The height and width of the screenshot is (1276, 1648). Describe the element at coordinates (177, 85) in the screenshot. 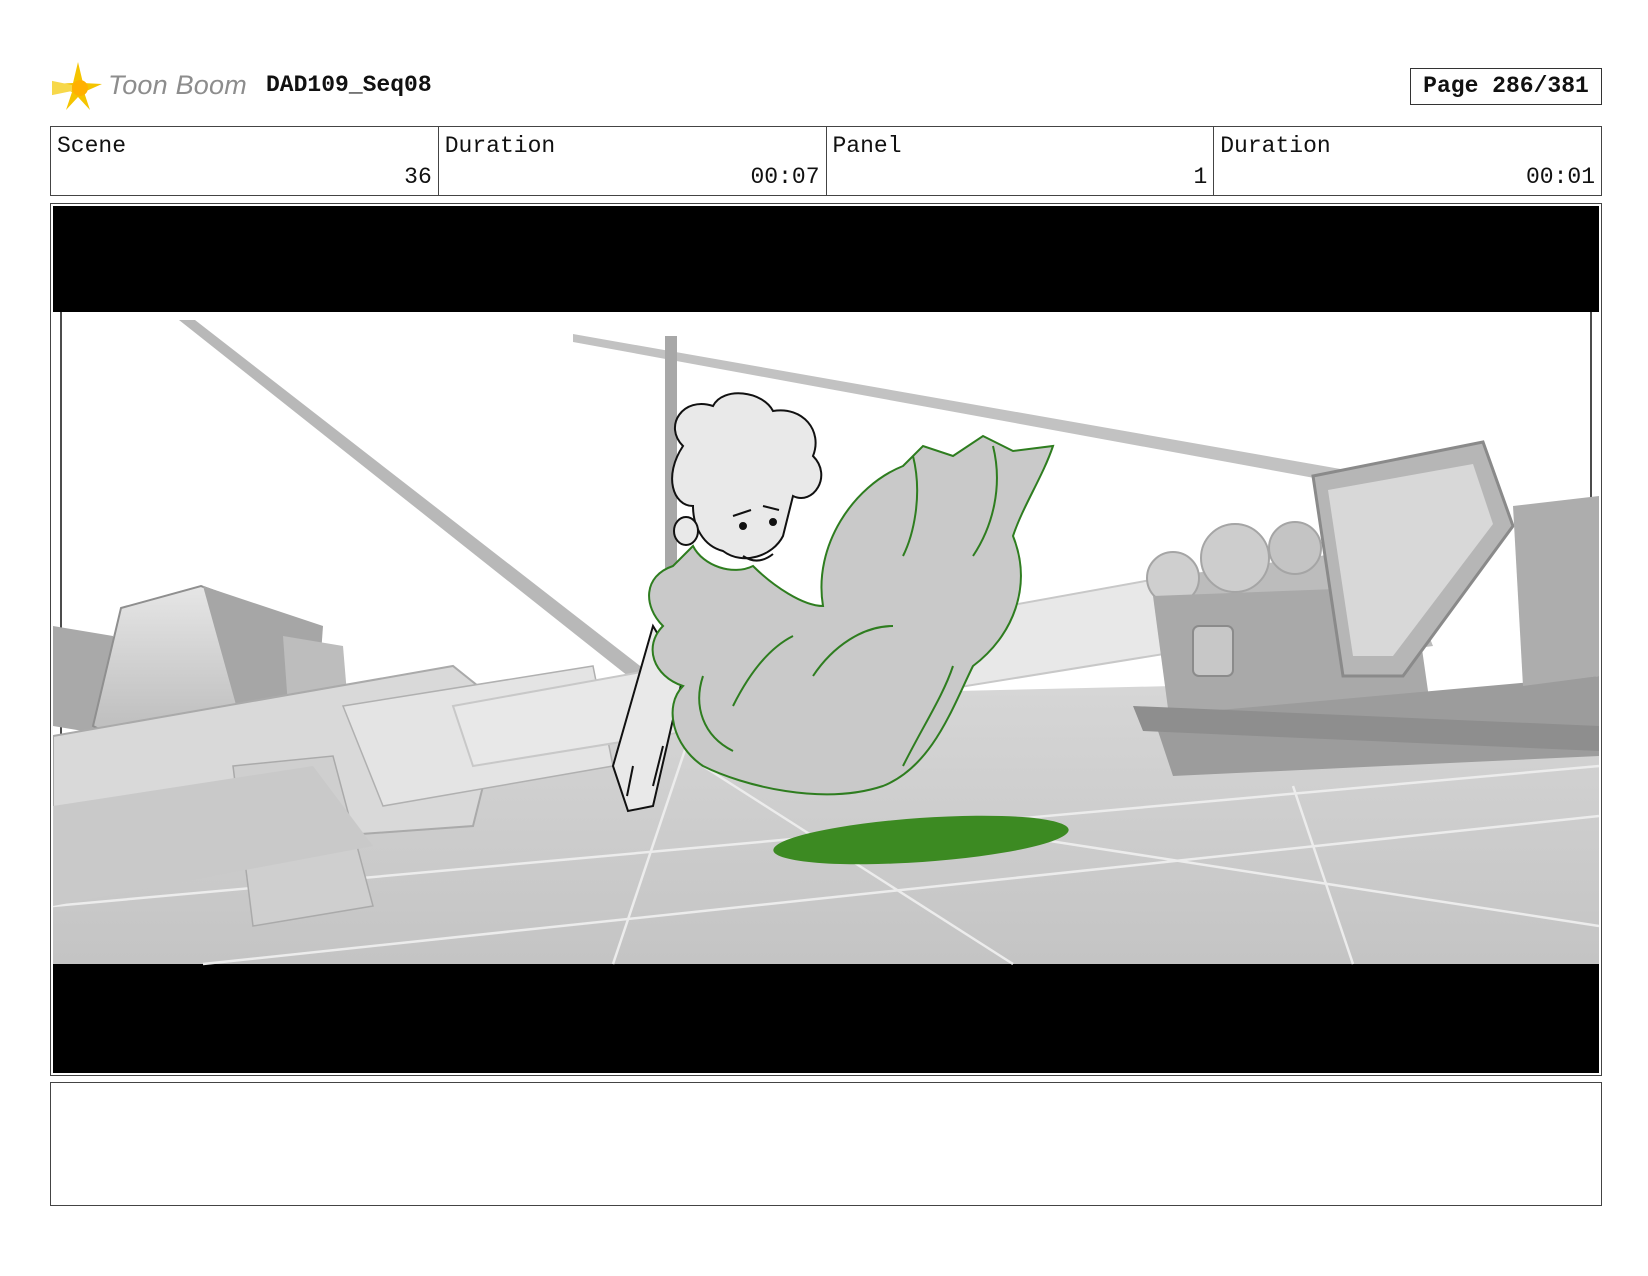

I see `logo-text: Toon Boom` at that location.